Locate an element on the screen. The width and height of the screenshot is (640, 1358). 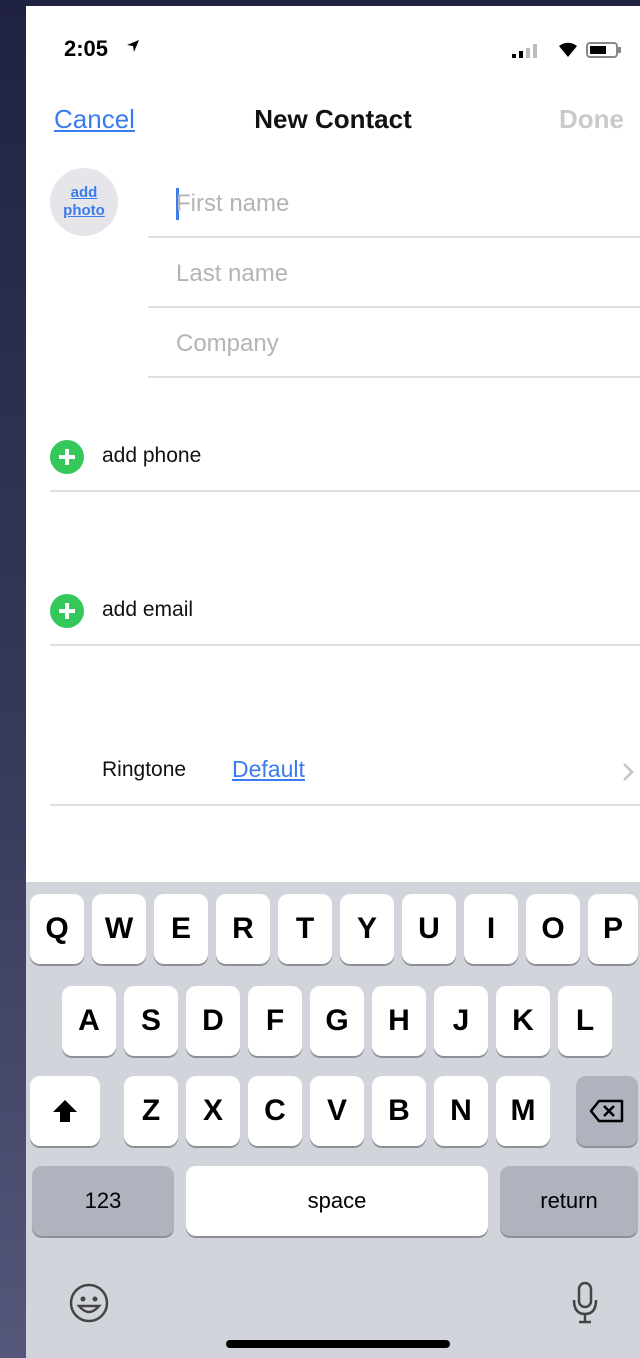
add-email-plus-icon is located at coordinates (67, 611).